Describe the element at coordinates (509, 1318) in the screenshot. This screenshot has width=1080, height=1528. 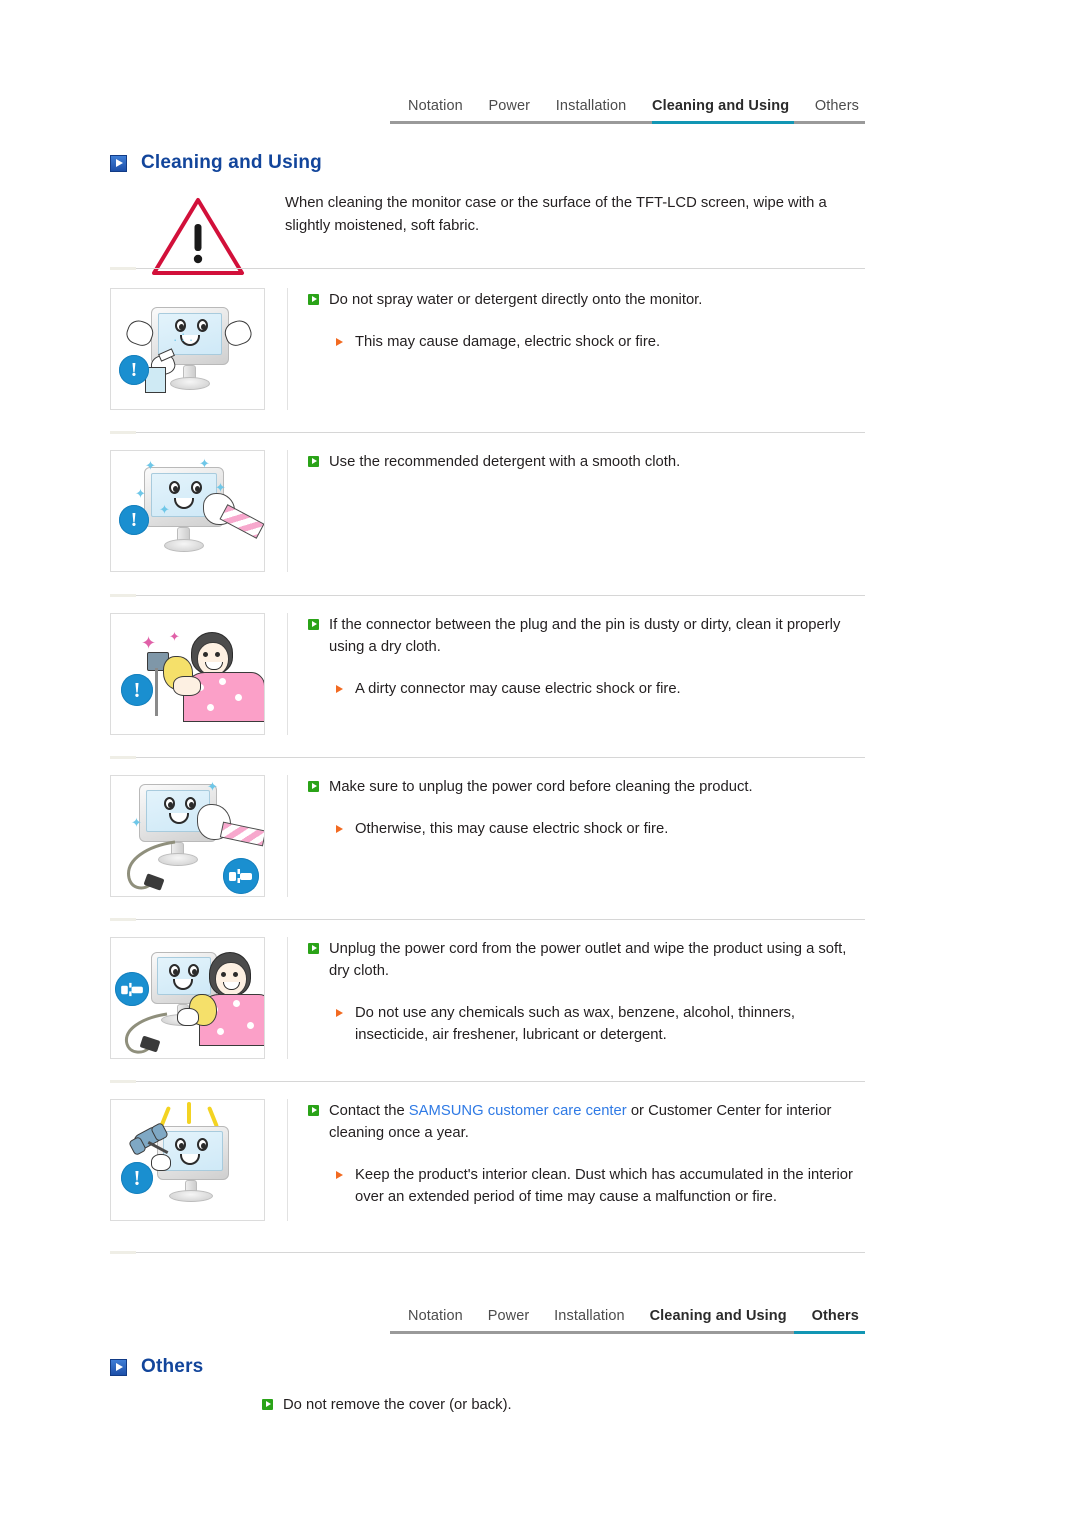
I see `tab-power-bottom: Power` at that location.